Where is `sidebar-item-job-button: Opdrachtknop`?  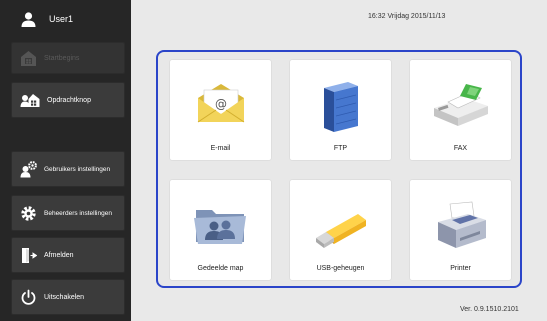 sidebar-item-job-button: Opdrachtknop is located at coordinates (68, 100).